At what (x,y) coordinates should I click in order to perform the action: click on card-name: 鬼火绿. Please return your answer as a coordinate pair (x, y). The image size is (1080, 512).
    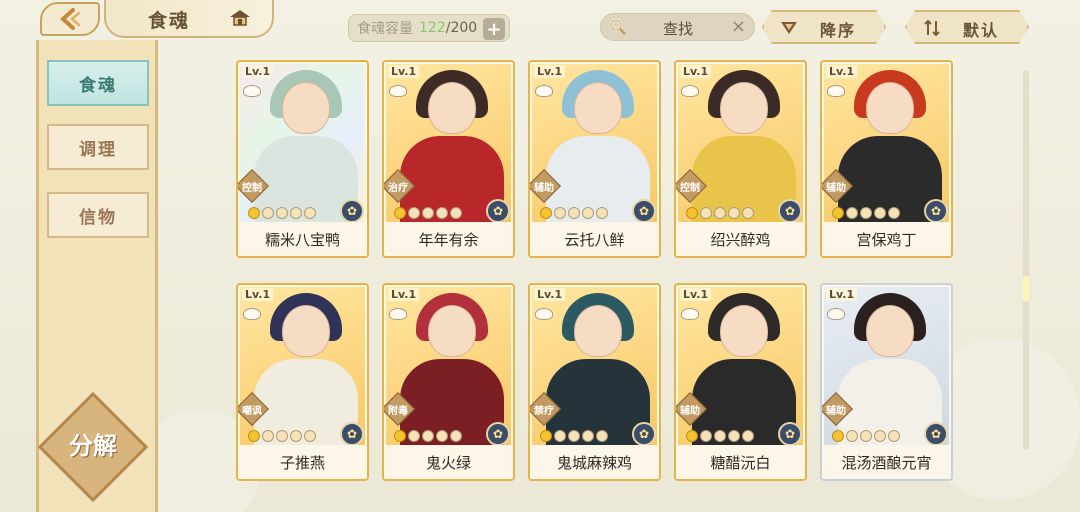
    Looking at the image, I should click on (448, 462).